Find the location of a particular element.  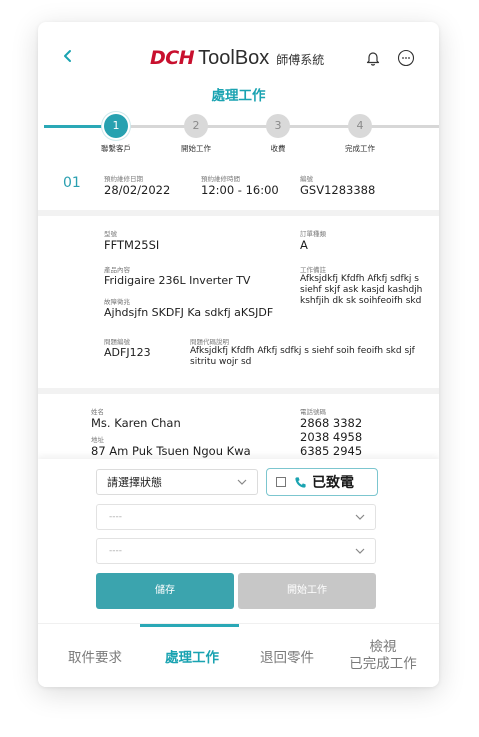

customer-phone-label: 電話號碼 is located at coordinates (313, 412).